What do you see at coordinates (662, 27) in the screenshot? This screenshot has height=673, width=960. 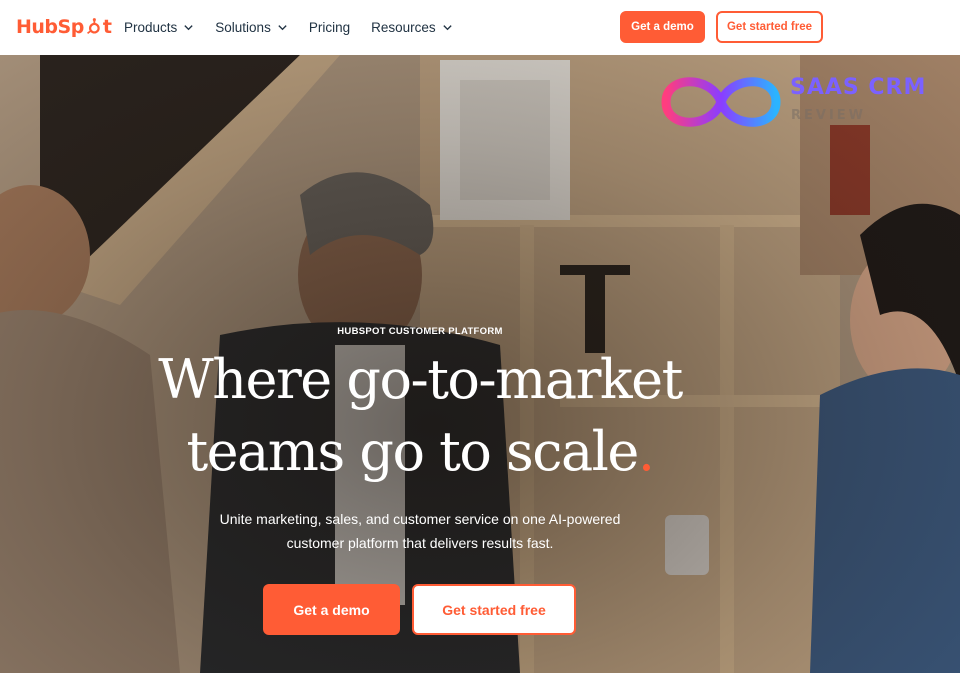 I see `nav-get-demo-button: Get a demo` at bounding box center [662, 27].